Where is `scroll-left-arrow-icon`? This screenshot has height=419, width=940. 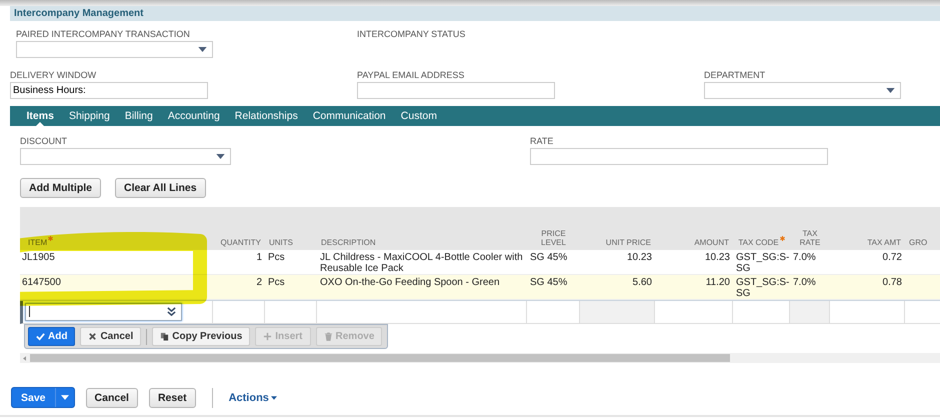 scroll-left-arrow-icon is located at coordinates (24, 358).